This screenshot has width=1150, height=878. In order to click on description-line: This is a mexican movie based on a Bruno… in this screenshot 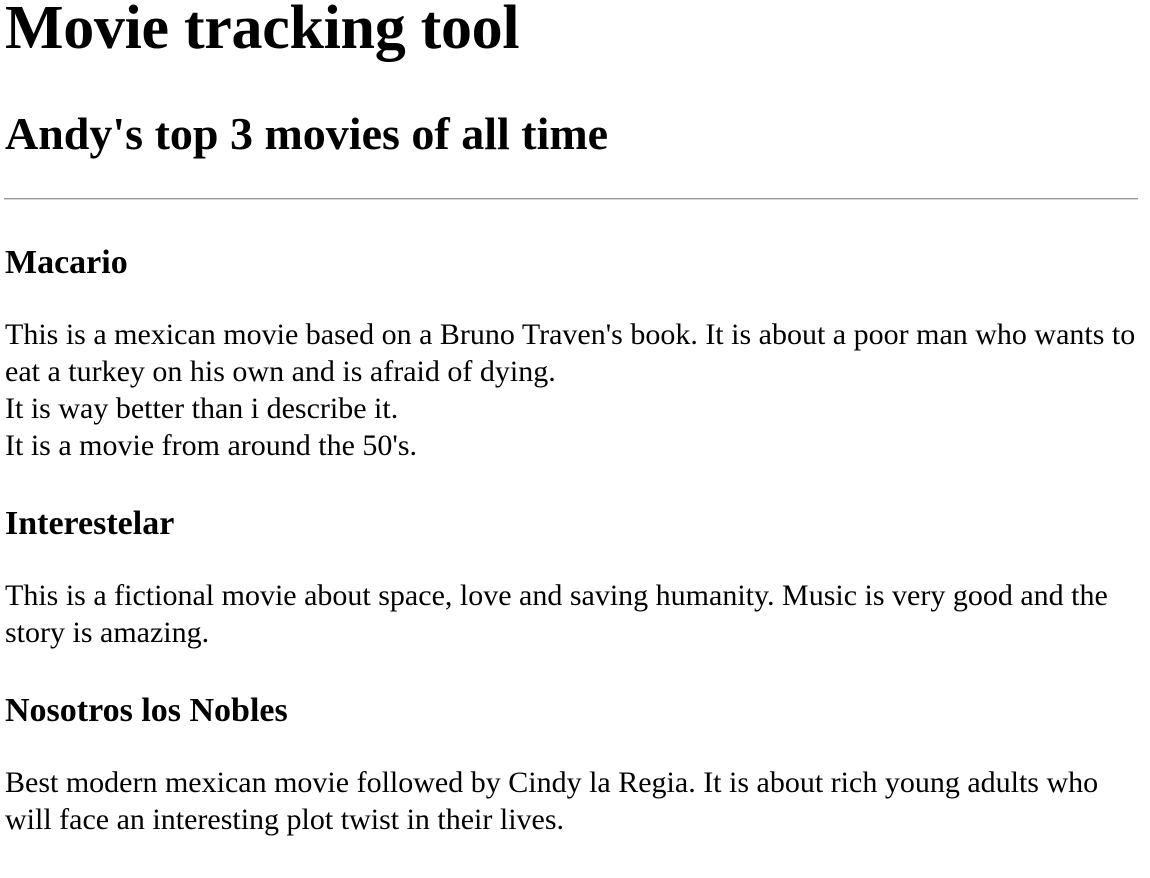, I will do `click(570, 353)`.